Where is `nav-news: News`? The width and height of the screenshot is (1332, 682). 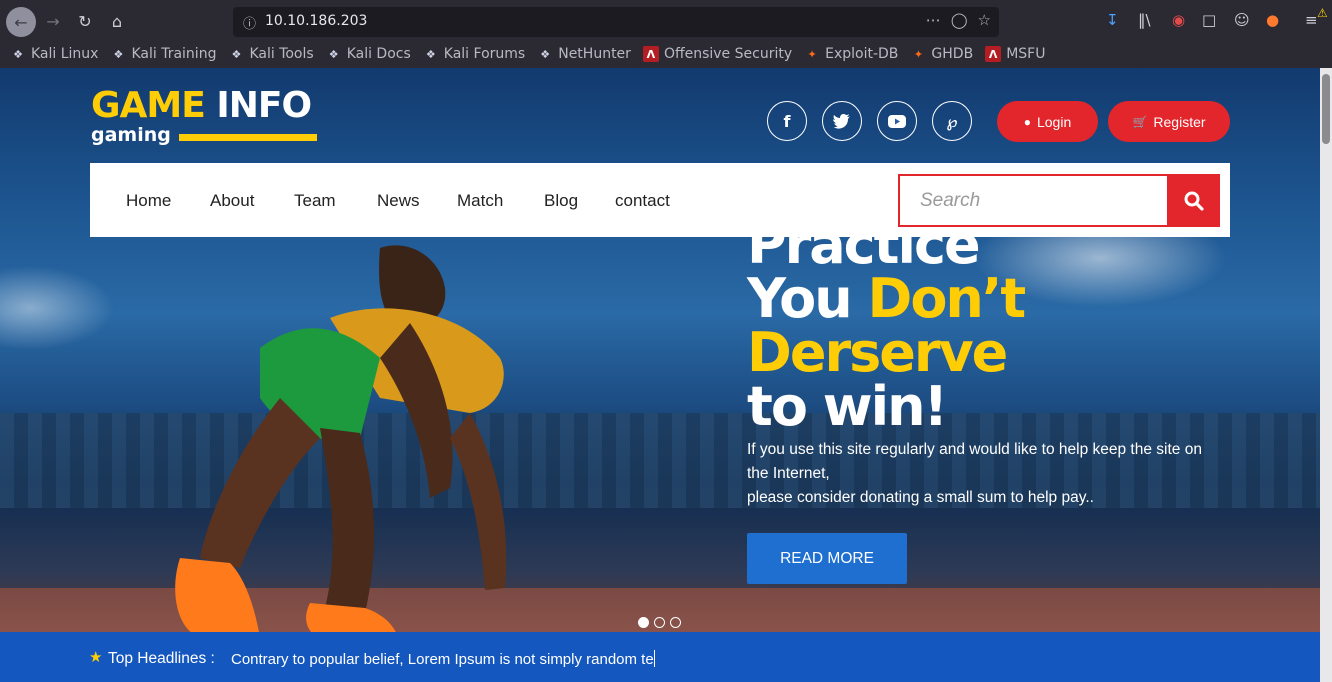 nav-news: News is located at coordinates (398, 201).